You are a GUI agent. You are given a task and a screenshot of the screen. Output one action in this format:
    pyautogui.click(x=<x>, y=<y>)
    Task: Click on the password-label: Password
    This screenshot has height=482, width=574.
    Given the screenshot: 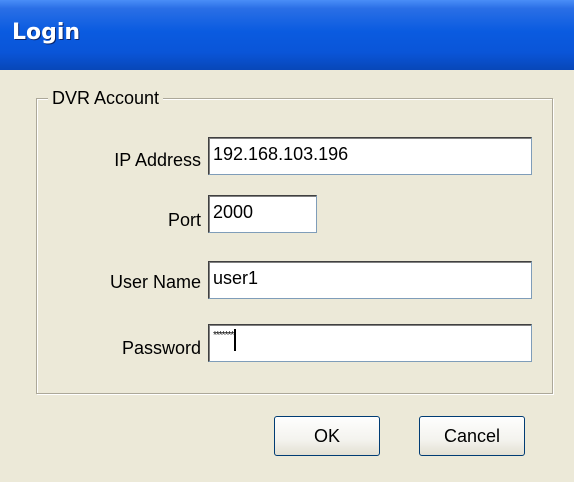 What is the action you would take?
    pyautogui.click(x=161, y=348)
    